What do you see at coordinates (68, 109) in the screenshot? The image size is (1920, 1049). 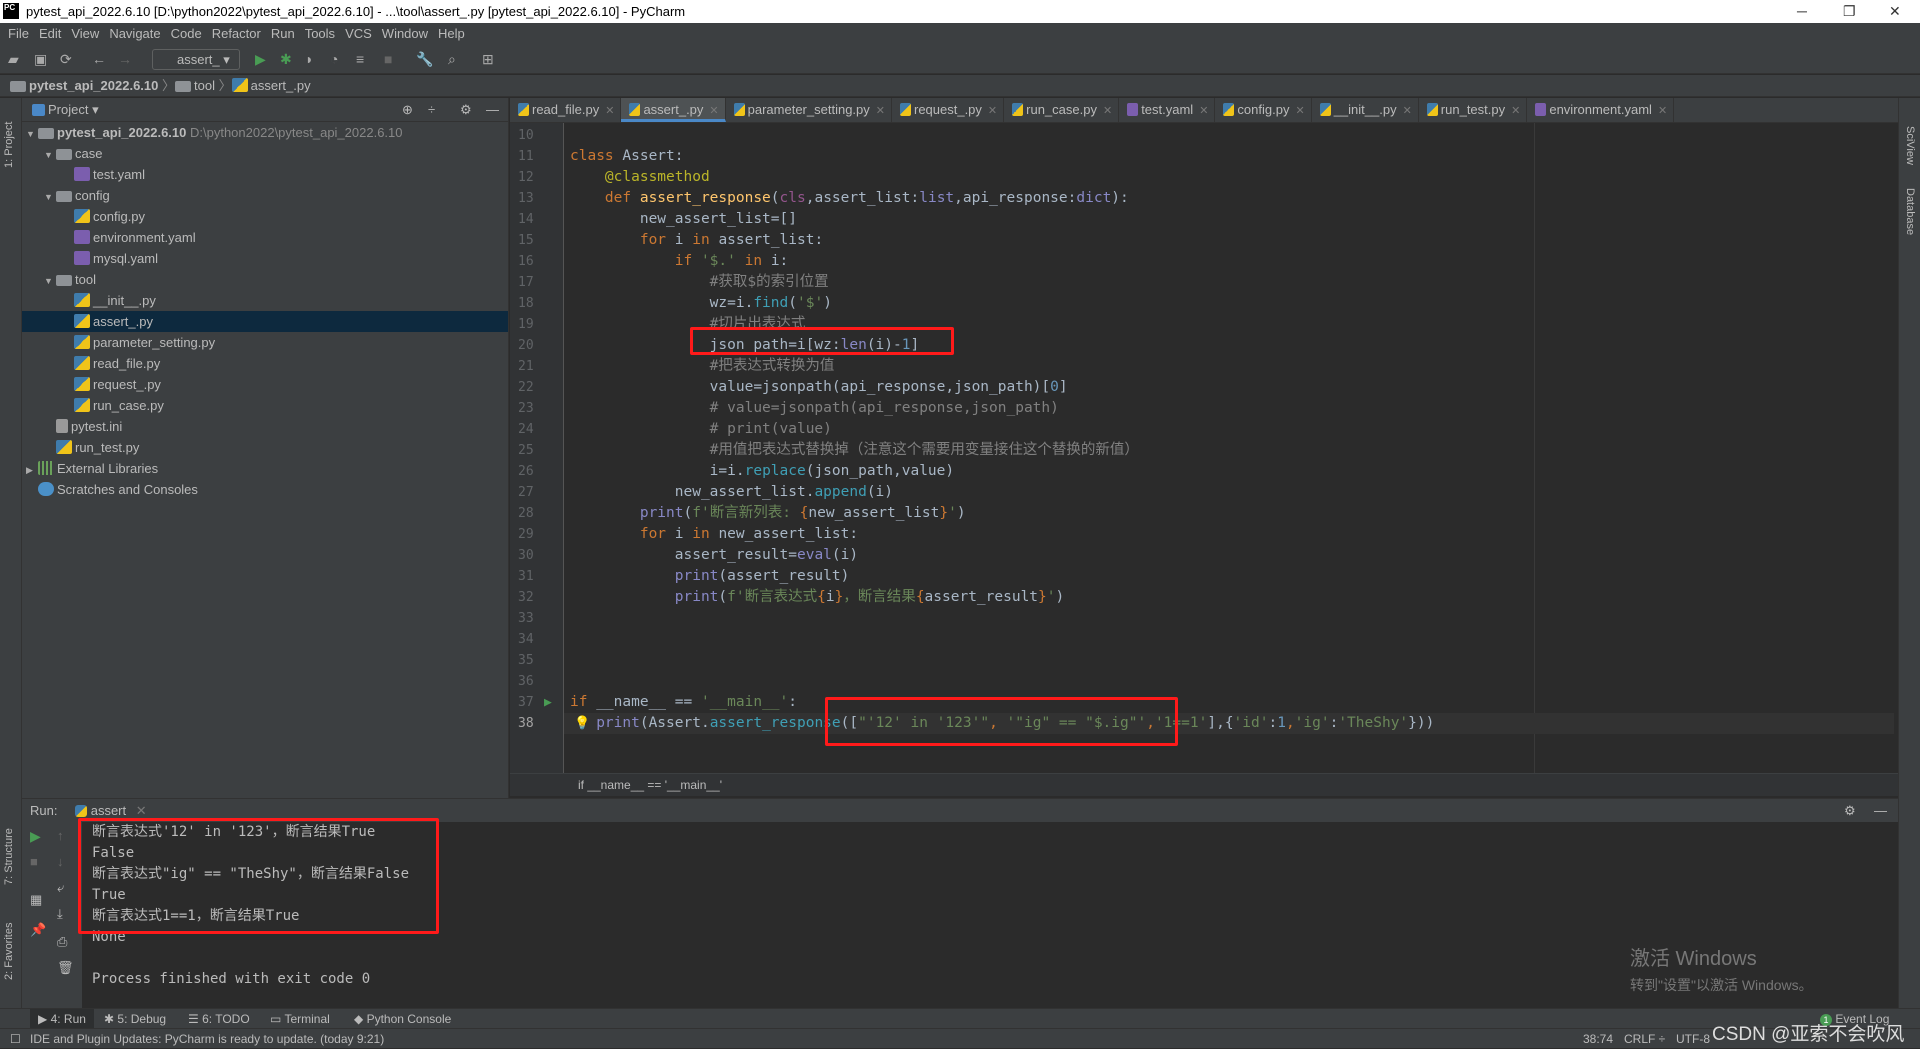 I see `project-panel-title: Project` at bounding box center [68, 109].